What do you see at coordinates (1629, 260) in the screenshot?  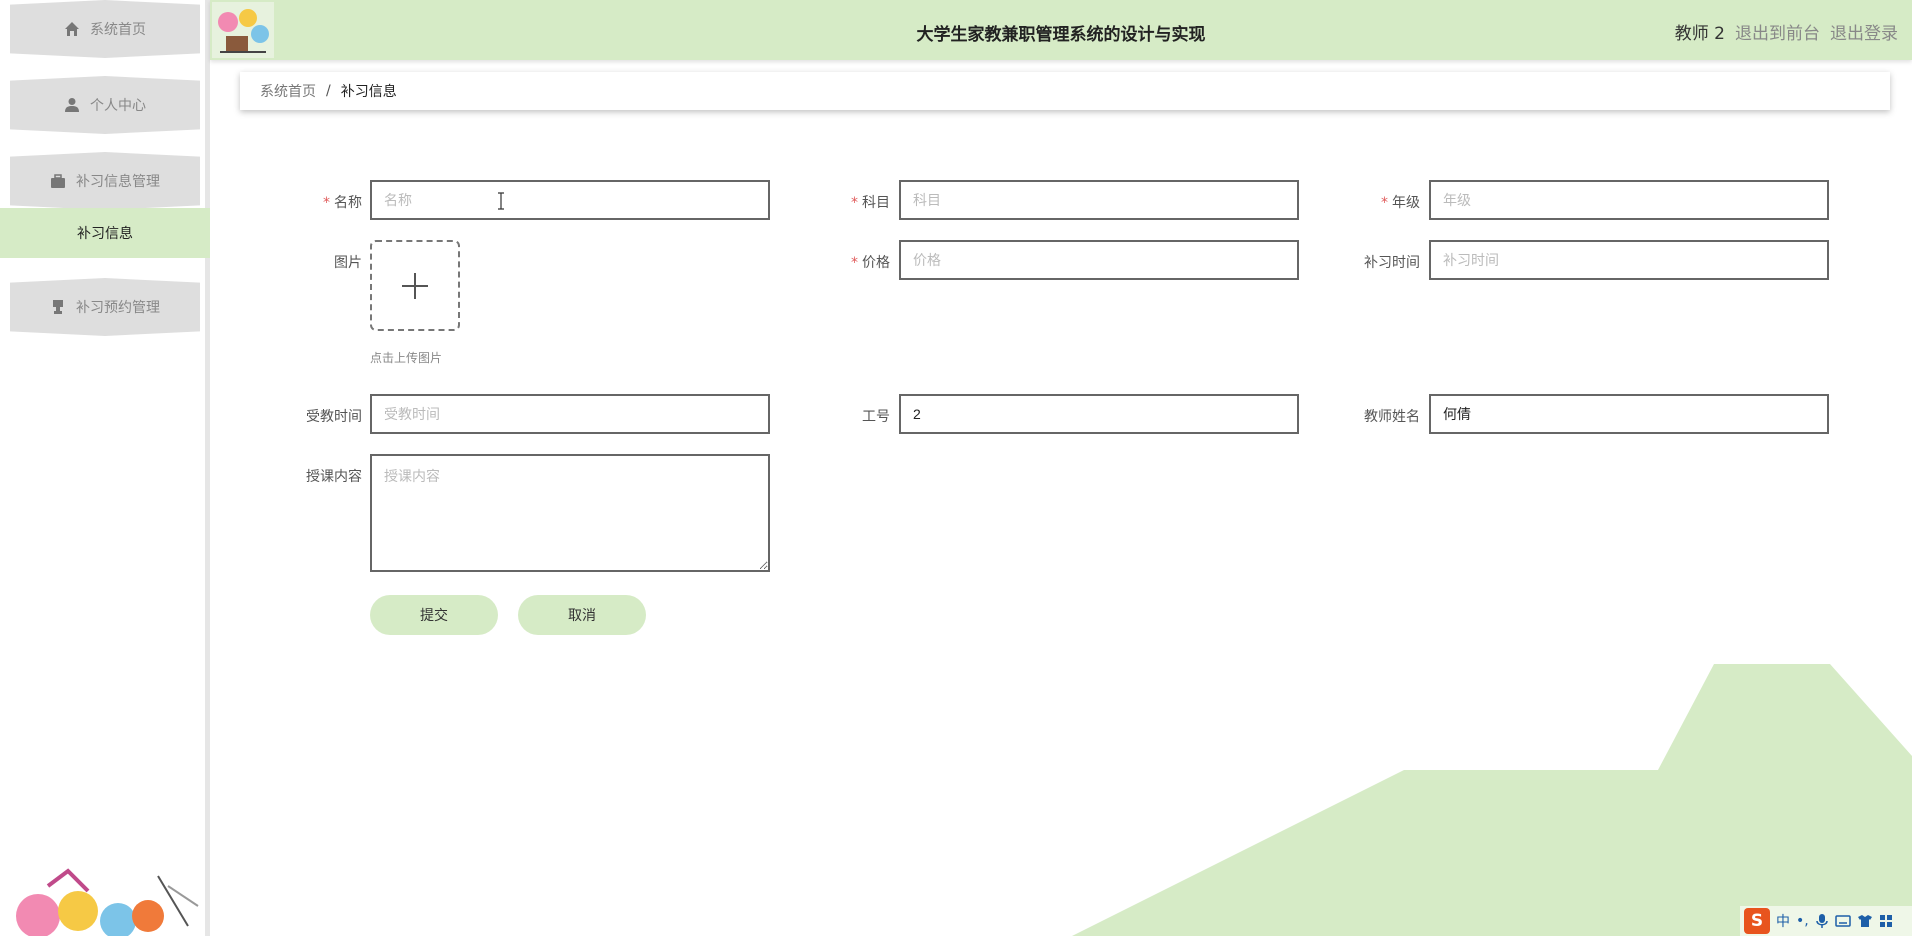 I see `tutor-time-input` at bounding box center [1629, 260].